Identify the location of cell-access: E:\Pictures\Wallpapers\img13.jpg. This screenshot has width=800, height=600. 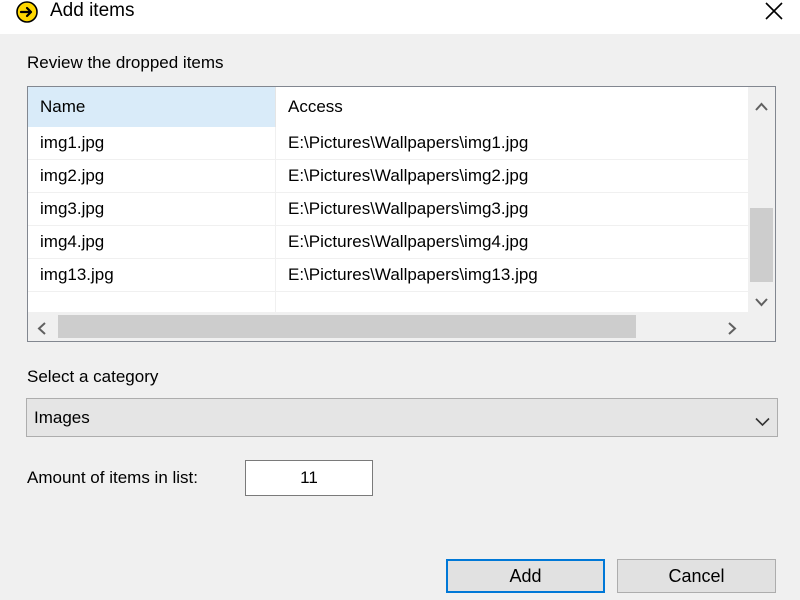
(413, 274).